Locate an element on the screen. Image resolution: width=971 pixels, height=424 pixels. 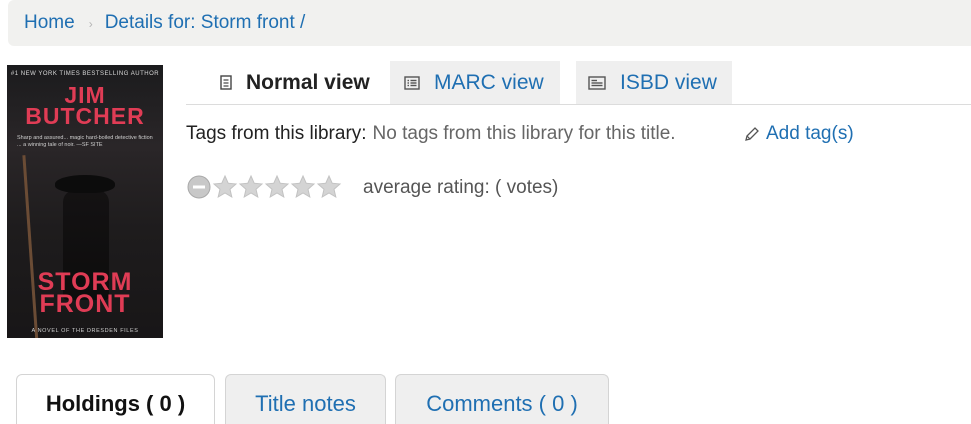
tab-title-notes: Title notes is located at coordinates (305, 399).